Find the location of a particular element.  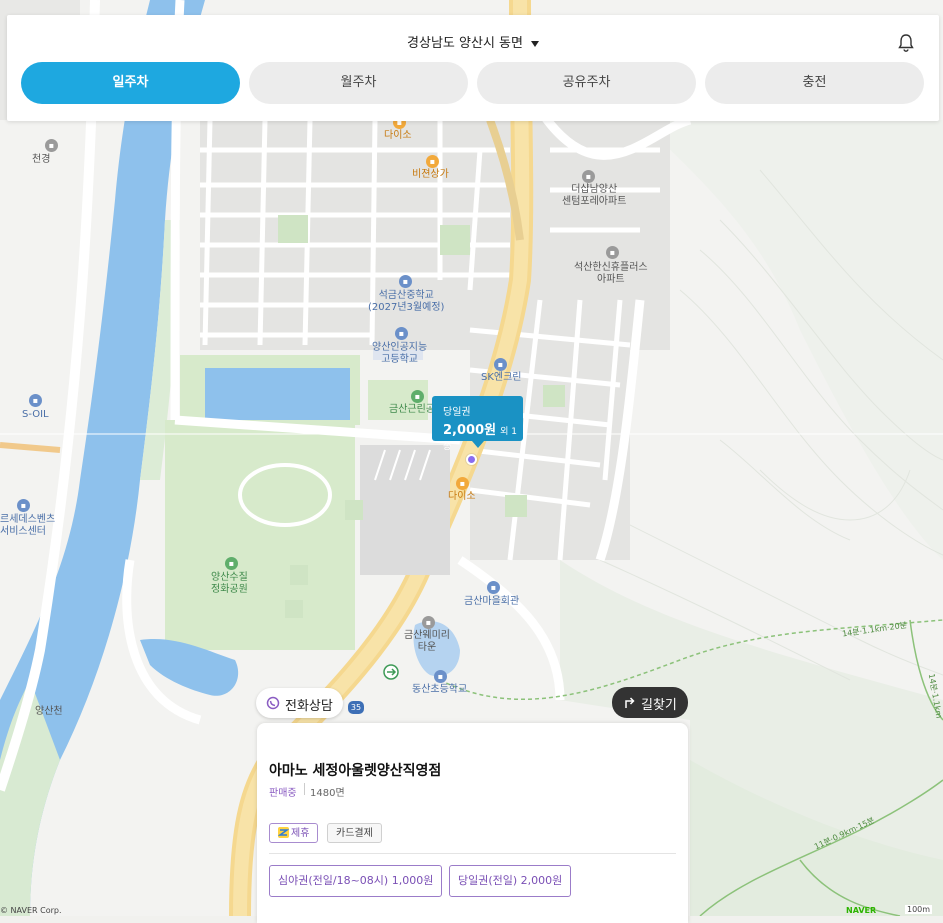

phone-consult-button: 전화상담 is located at coordinates (299, 703).